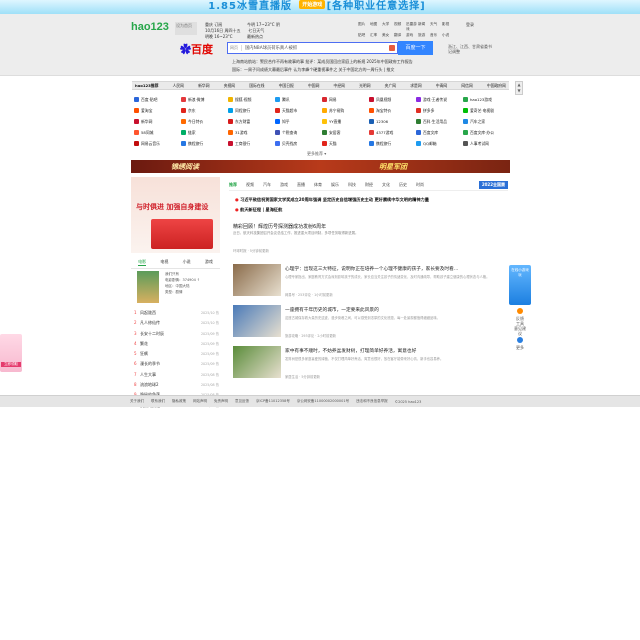  I want to click on quick-link: 大学, so click(388, 27).